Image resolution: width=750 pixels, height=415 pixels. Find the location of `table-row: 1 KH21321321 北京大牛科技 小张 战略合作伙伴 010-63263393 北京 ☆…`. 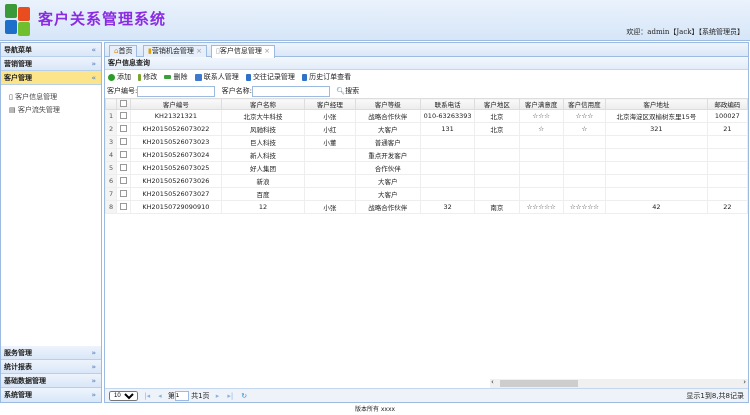

table-row: 1 KH21321321 北京大牛科技 小张 战略合作伙伴 010-63263393 北京 ☆… is located at coordinates (426, 116).